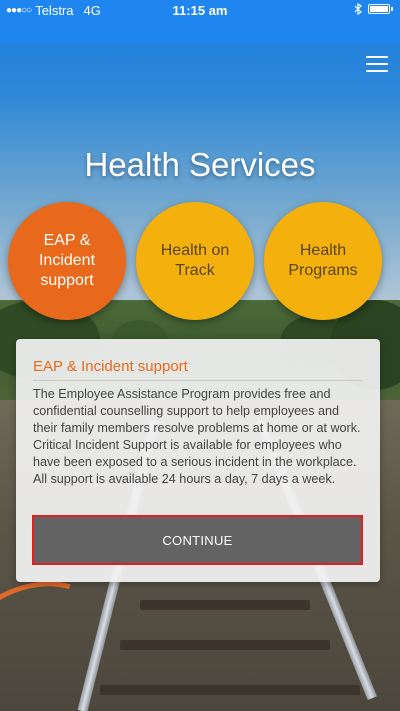 The width and height of the screenshot is (400, 711). What do you see at coordinates (377, 65) in the screenshot?
I see `hamburger-menu-icon` at bounding box center [377, 65].